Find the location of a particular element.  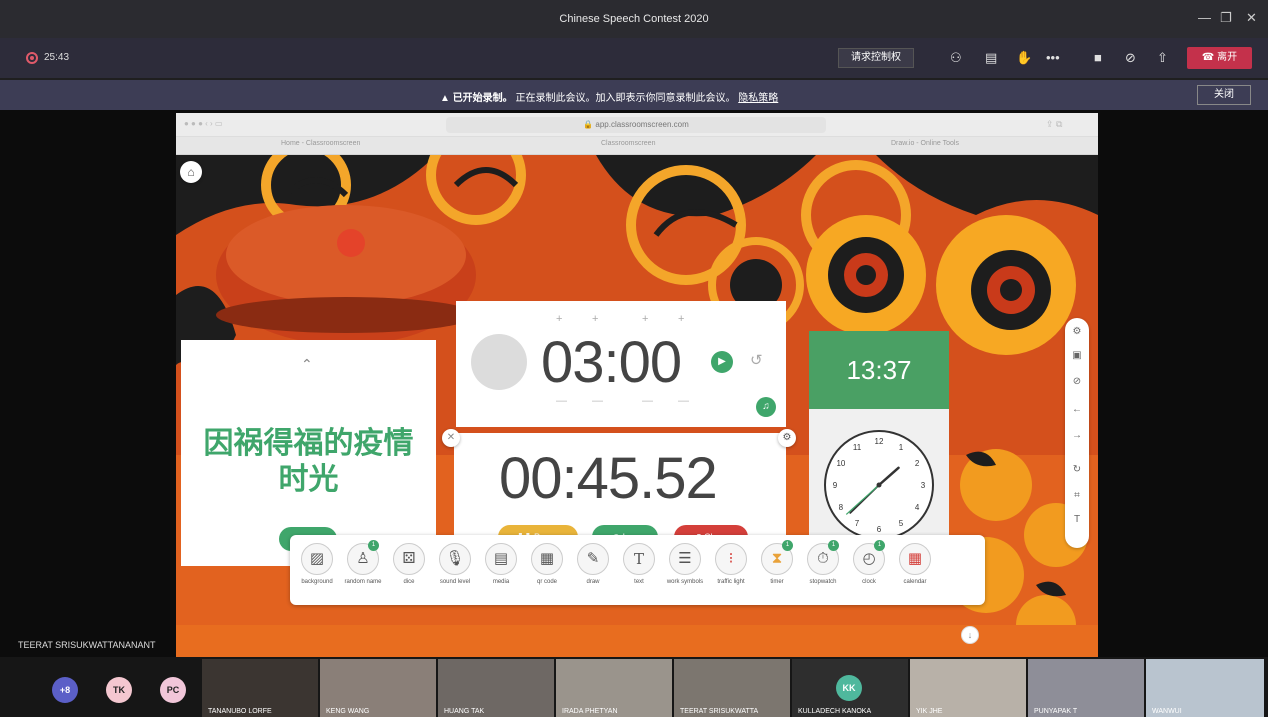

window-title: Chinese Speech Contest 2020 is located at coordinates (634, 19).